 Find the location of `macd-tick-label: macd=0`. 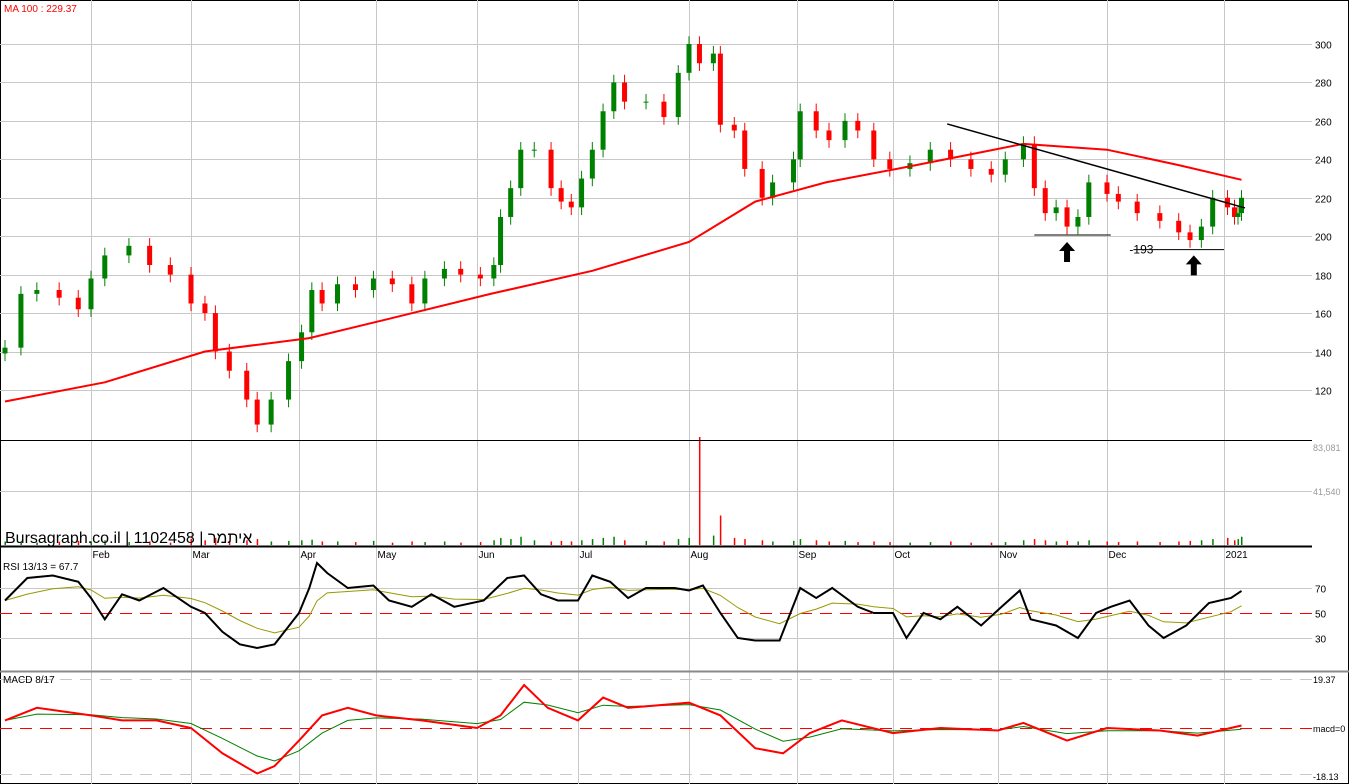

macd-tick-label: macd=0 is located at coordinates (1329, 729).